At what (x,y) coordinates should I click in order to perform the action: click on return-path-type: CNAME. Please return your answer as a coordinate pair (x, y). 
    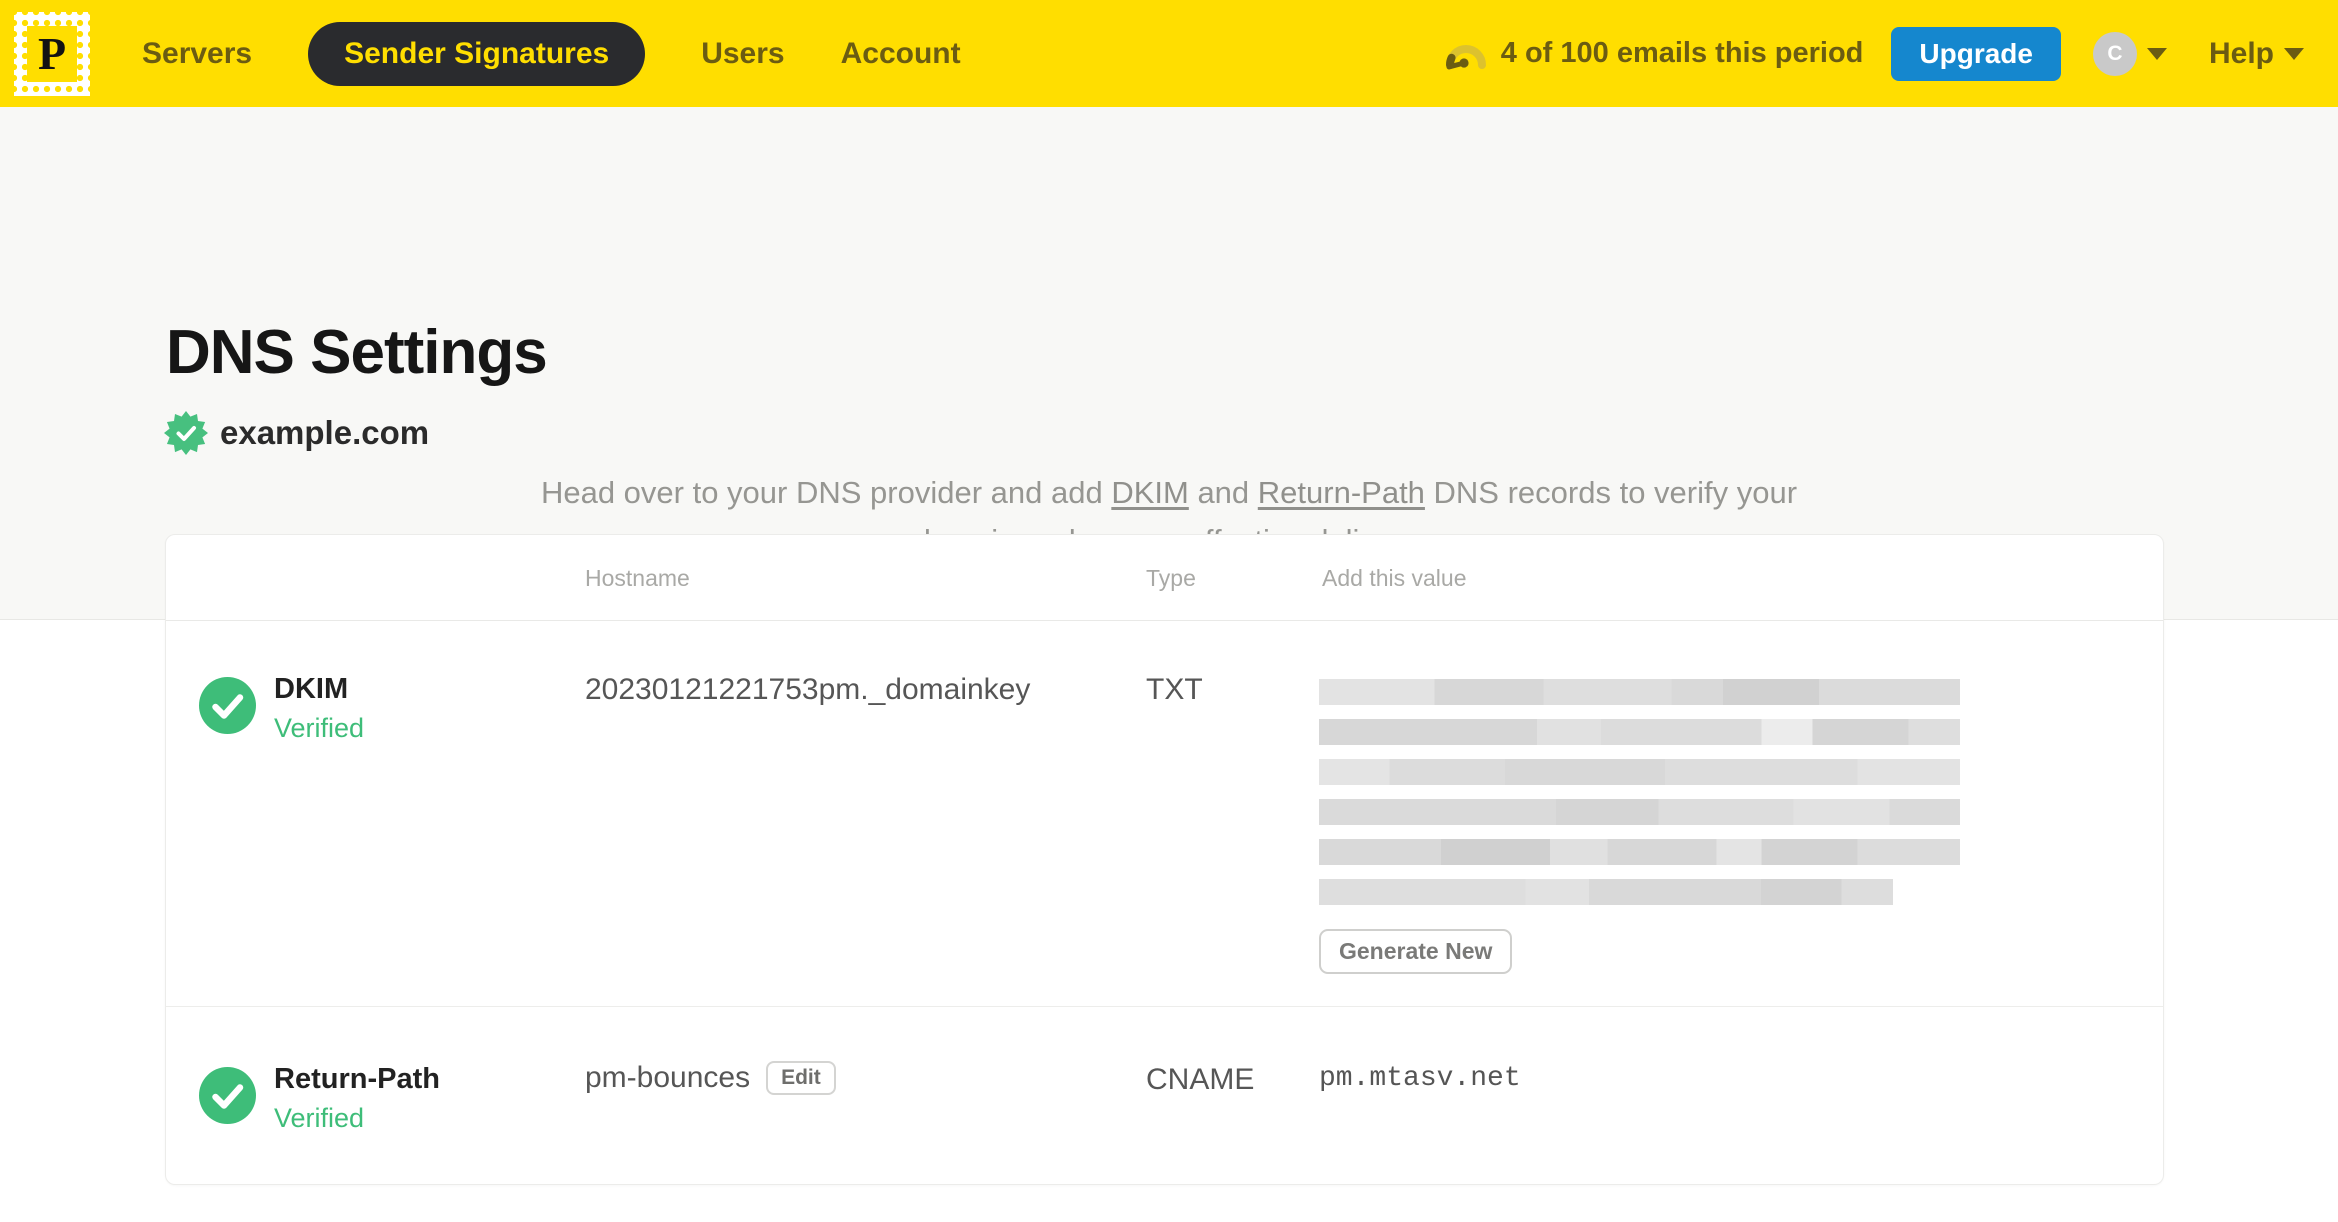
    Looking at the image, I should click on (1200, 1079).